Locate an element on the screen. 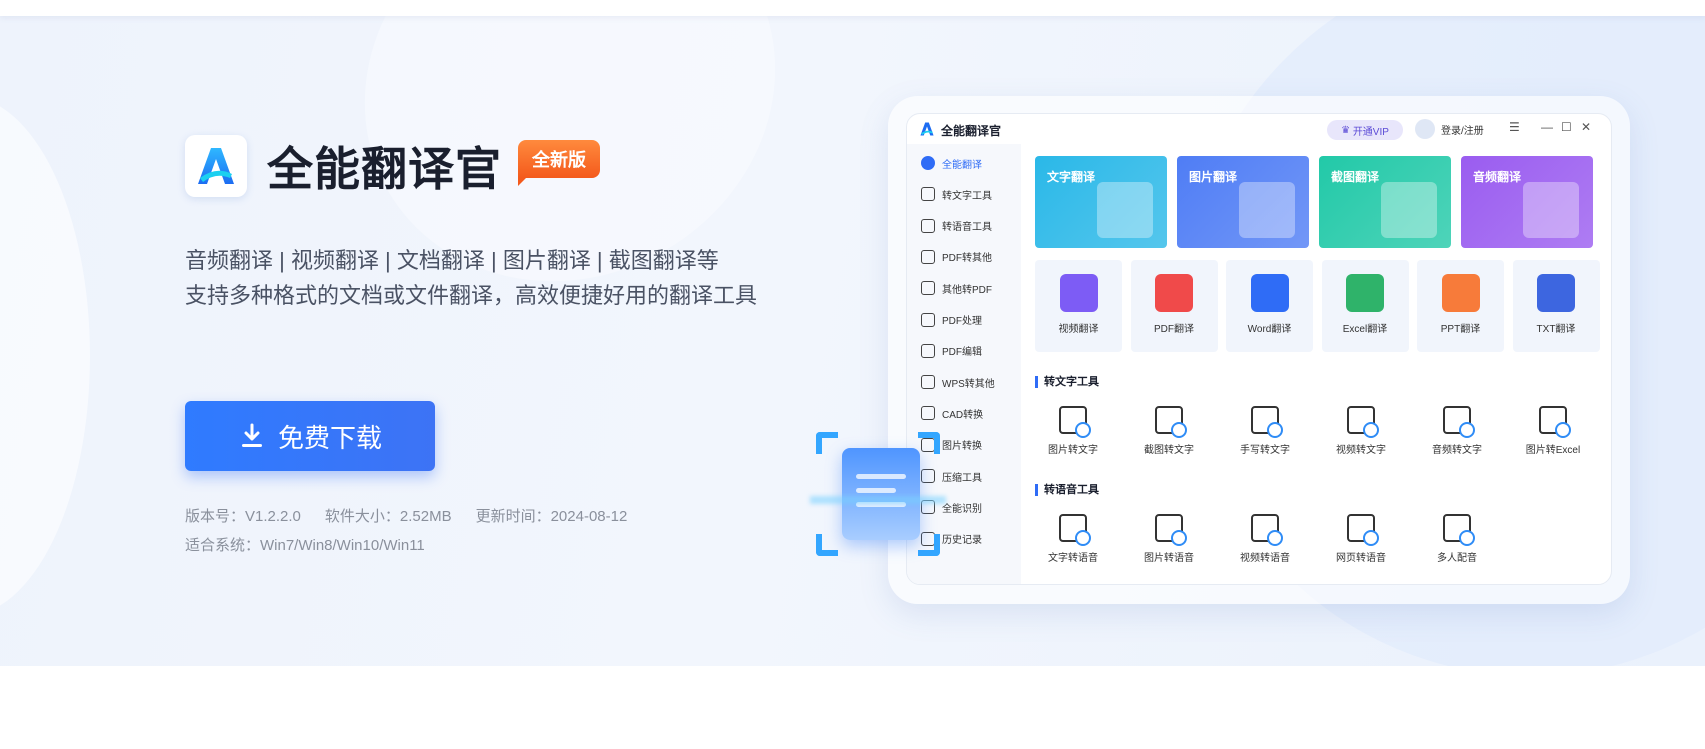 This screenshot has height=749, width=1705. tool-label: 网页转语音 is located at coordinates (1361, 558).